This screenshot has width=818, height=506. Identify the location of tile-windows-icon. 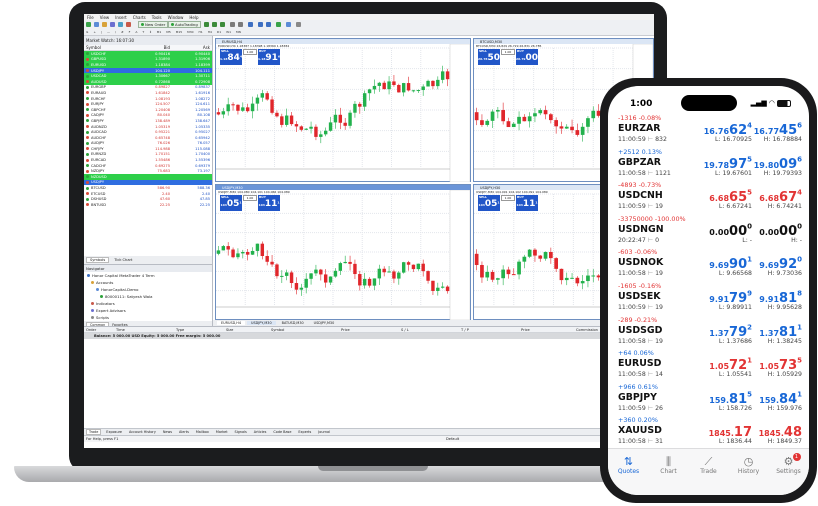
(250, 24).